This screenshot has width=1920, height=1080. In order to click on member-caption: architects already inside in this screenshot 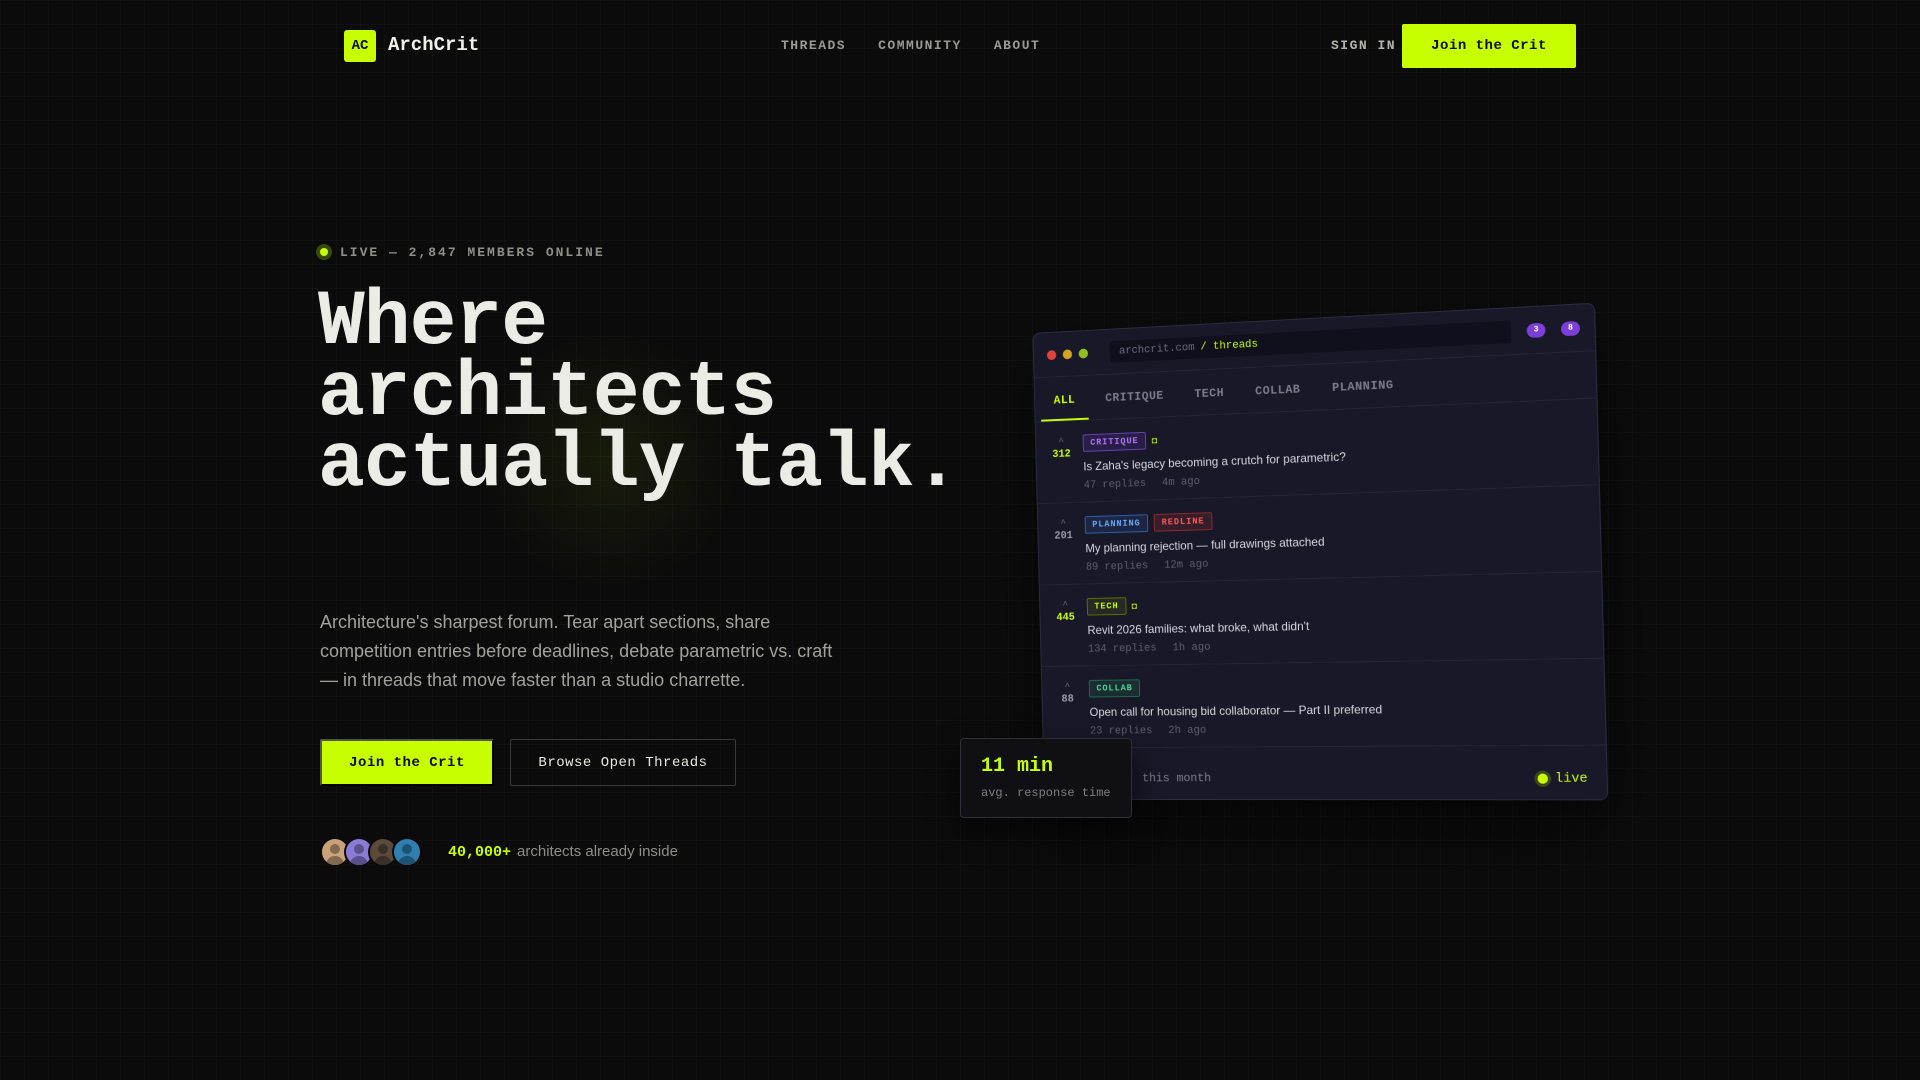, I will do `click(597, 851)`.